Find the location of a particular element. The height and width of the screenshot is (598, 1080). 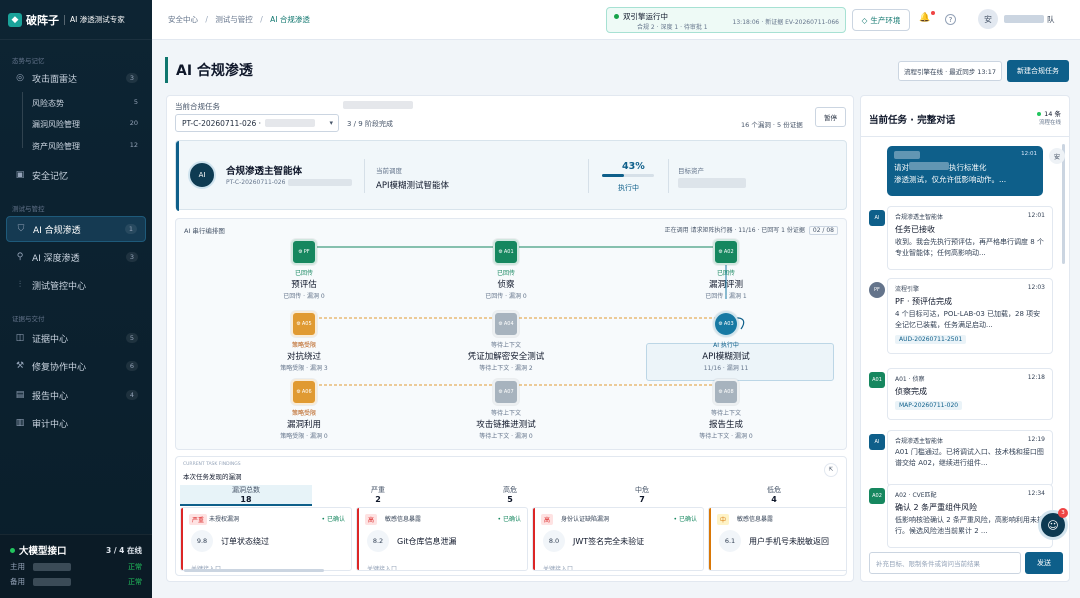

current-scheduler: API模糊测试智能体 is located at coordinates (412, 186).